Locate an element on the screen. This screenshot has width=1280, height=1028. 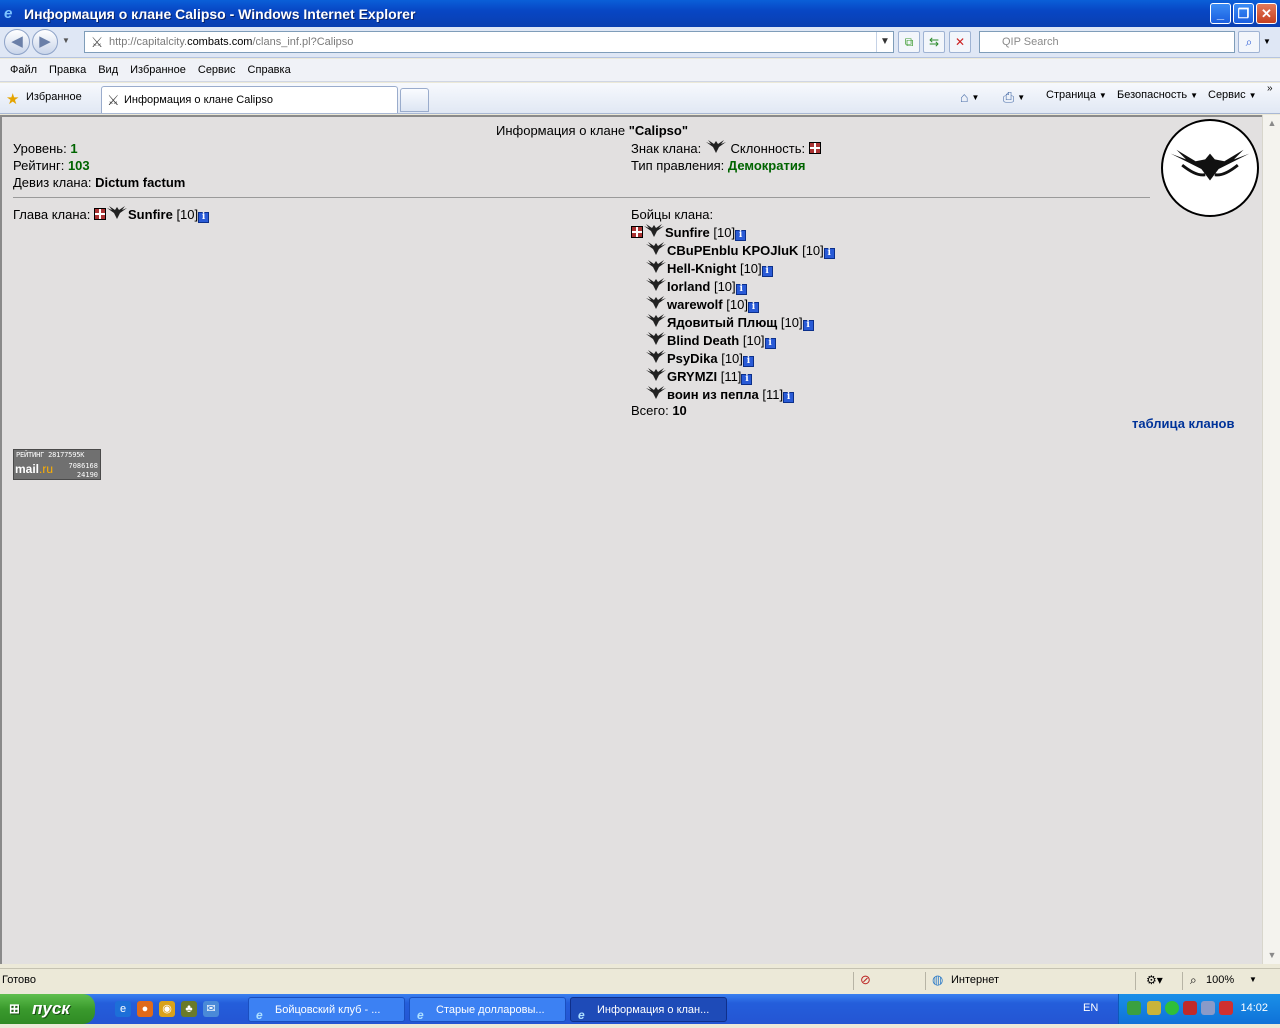
menu-favorites: Избранное is located at coordinates (158, 70).